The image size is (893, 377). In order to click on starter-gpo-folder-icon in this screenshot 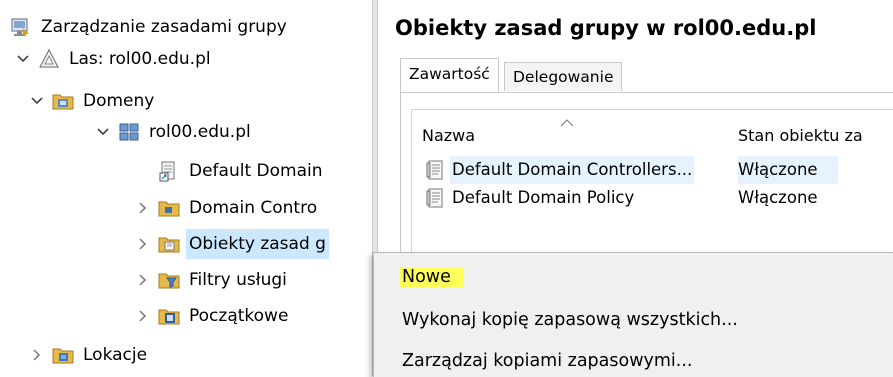, I will do `click(169, 316)`.